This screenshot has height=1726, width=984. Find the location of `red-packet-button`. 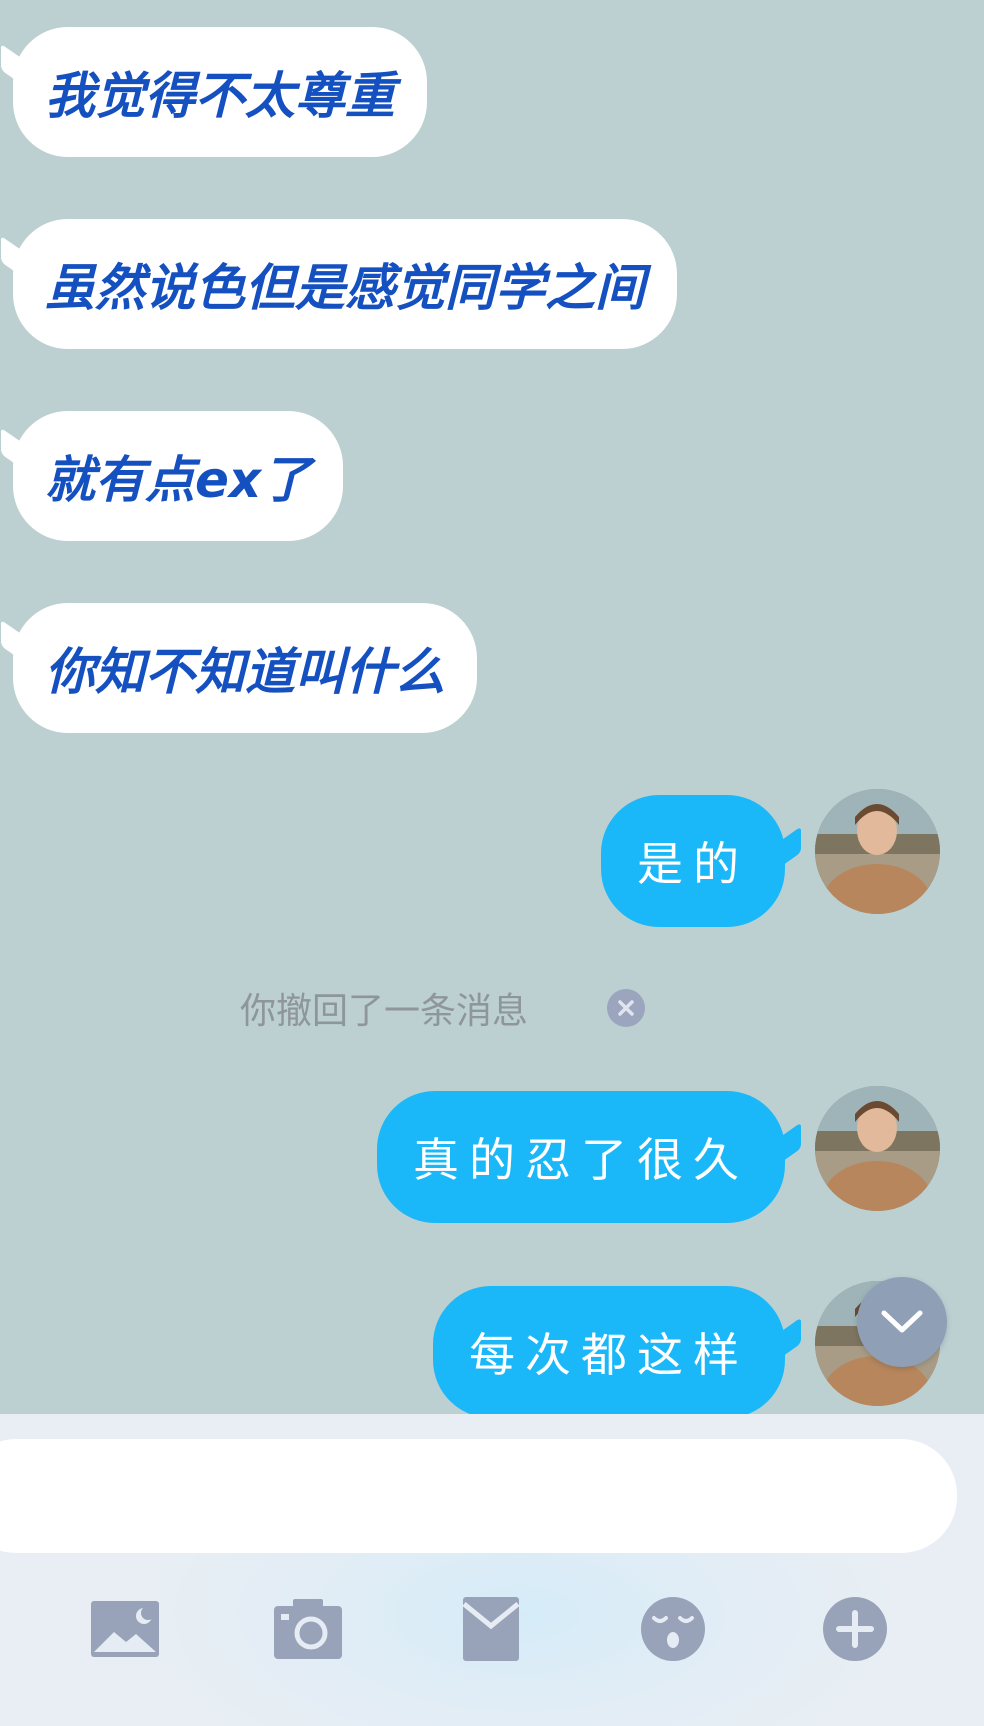

red-packet-button is located at coordinates (491, 1629).